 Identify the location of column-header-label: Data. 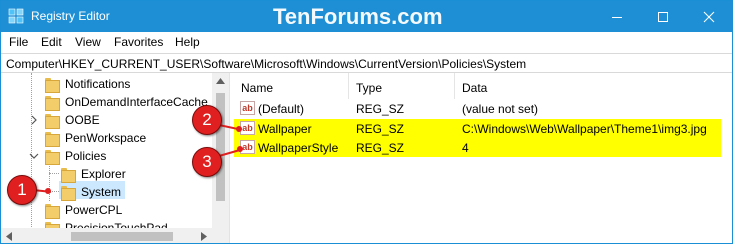
(475, 88).